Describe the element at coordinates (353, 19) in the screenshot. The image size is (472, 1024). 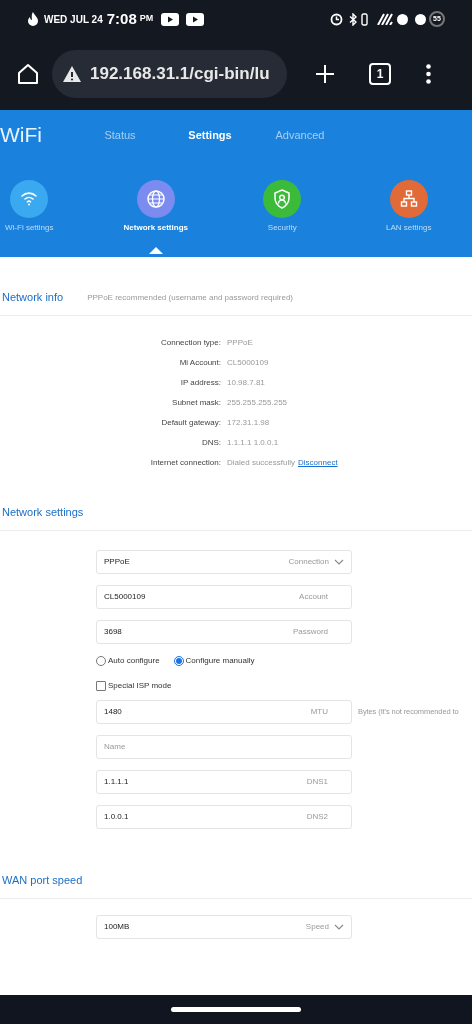
I see `bluetooth-icon` at that location.